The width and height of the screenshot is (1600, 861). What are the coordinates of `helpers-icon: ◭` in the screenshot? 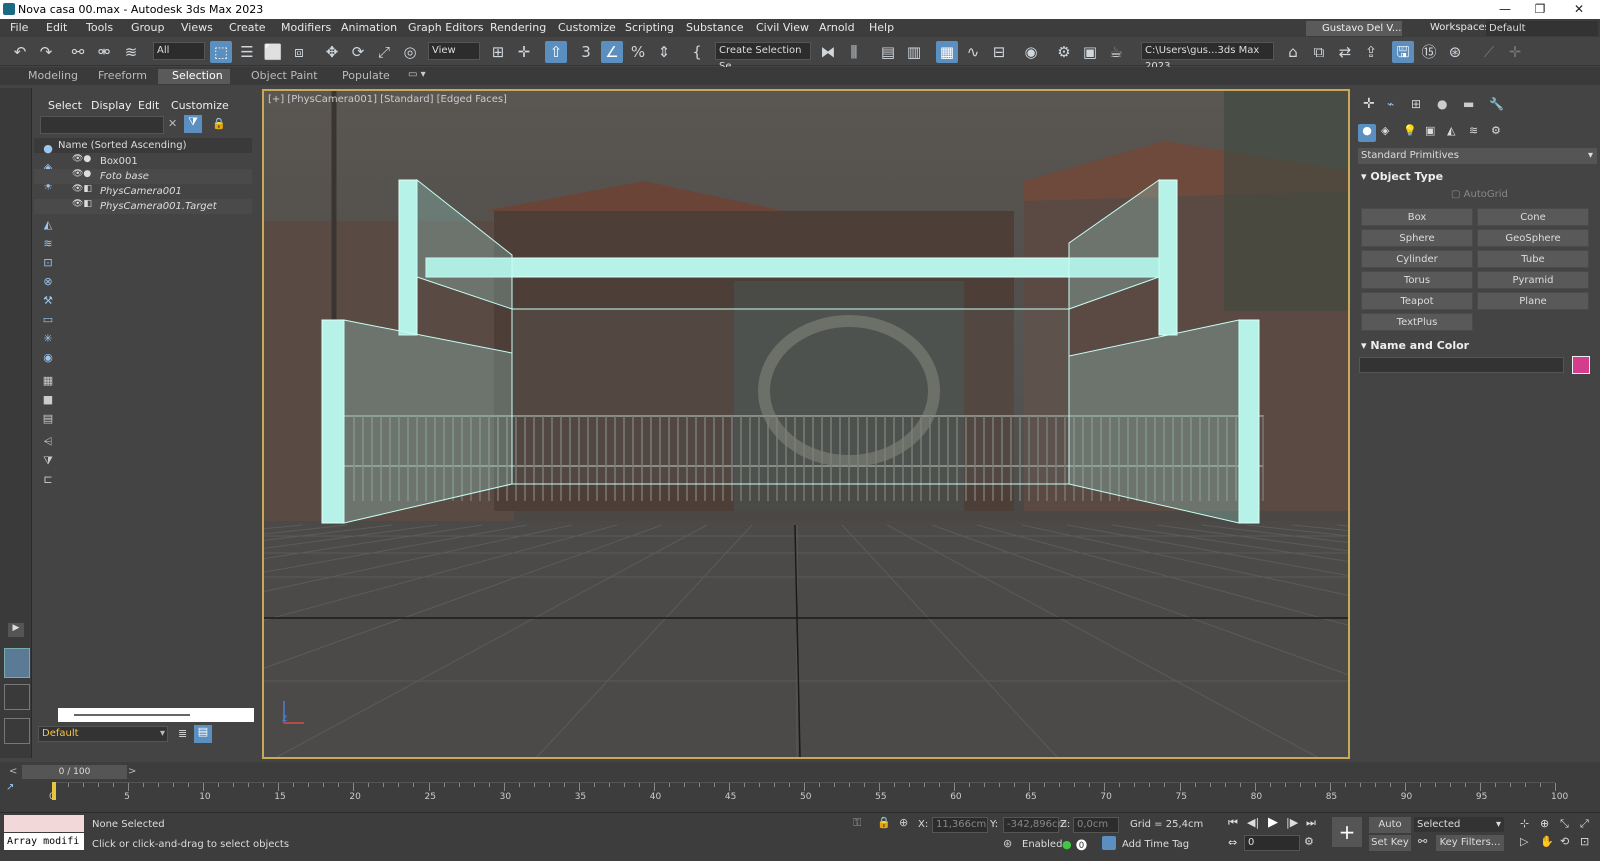 It's located at (1451, 130).